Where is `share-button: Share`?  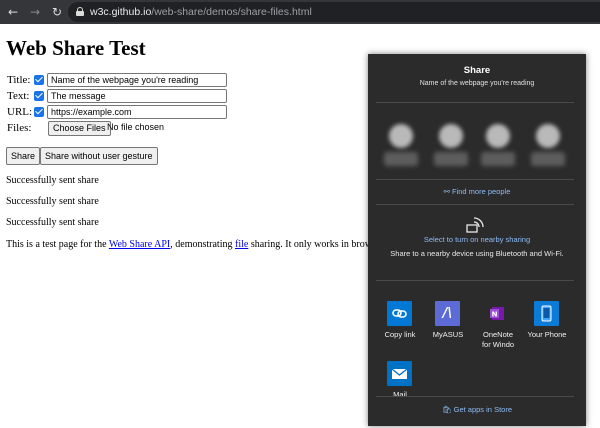 share-button: Share is located at coordinates (23, 156).